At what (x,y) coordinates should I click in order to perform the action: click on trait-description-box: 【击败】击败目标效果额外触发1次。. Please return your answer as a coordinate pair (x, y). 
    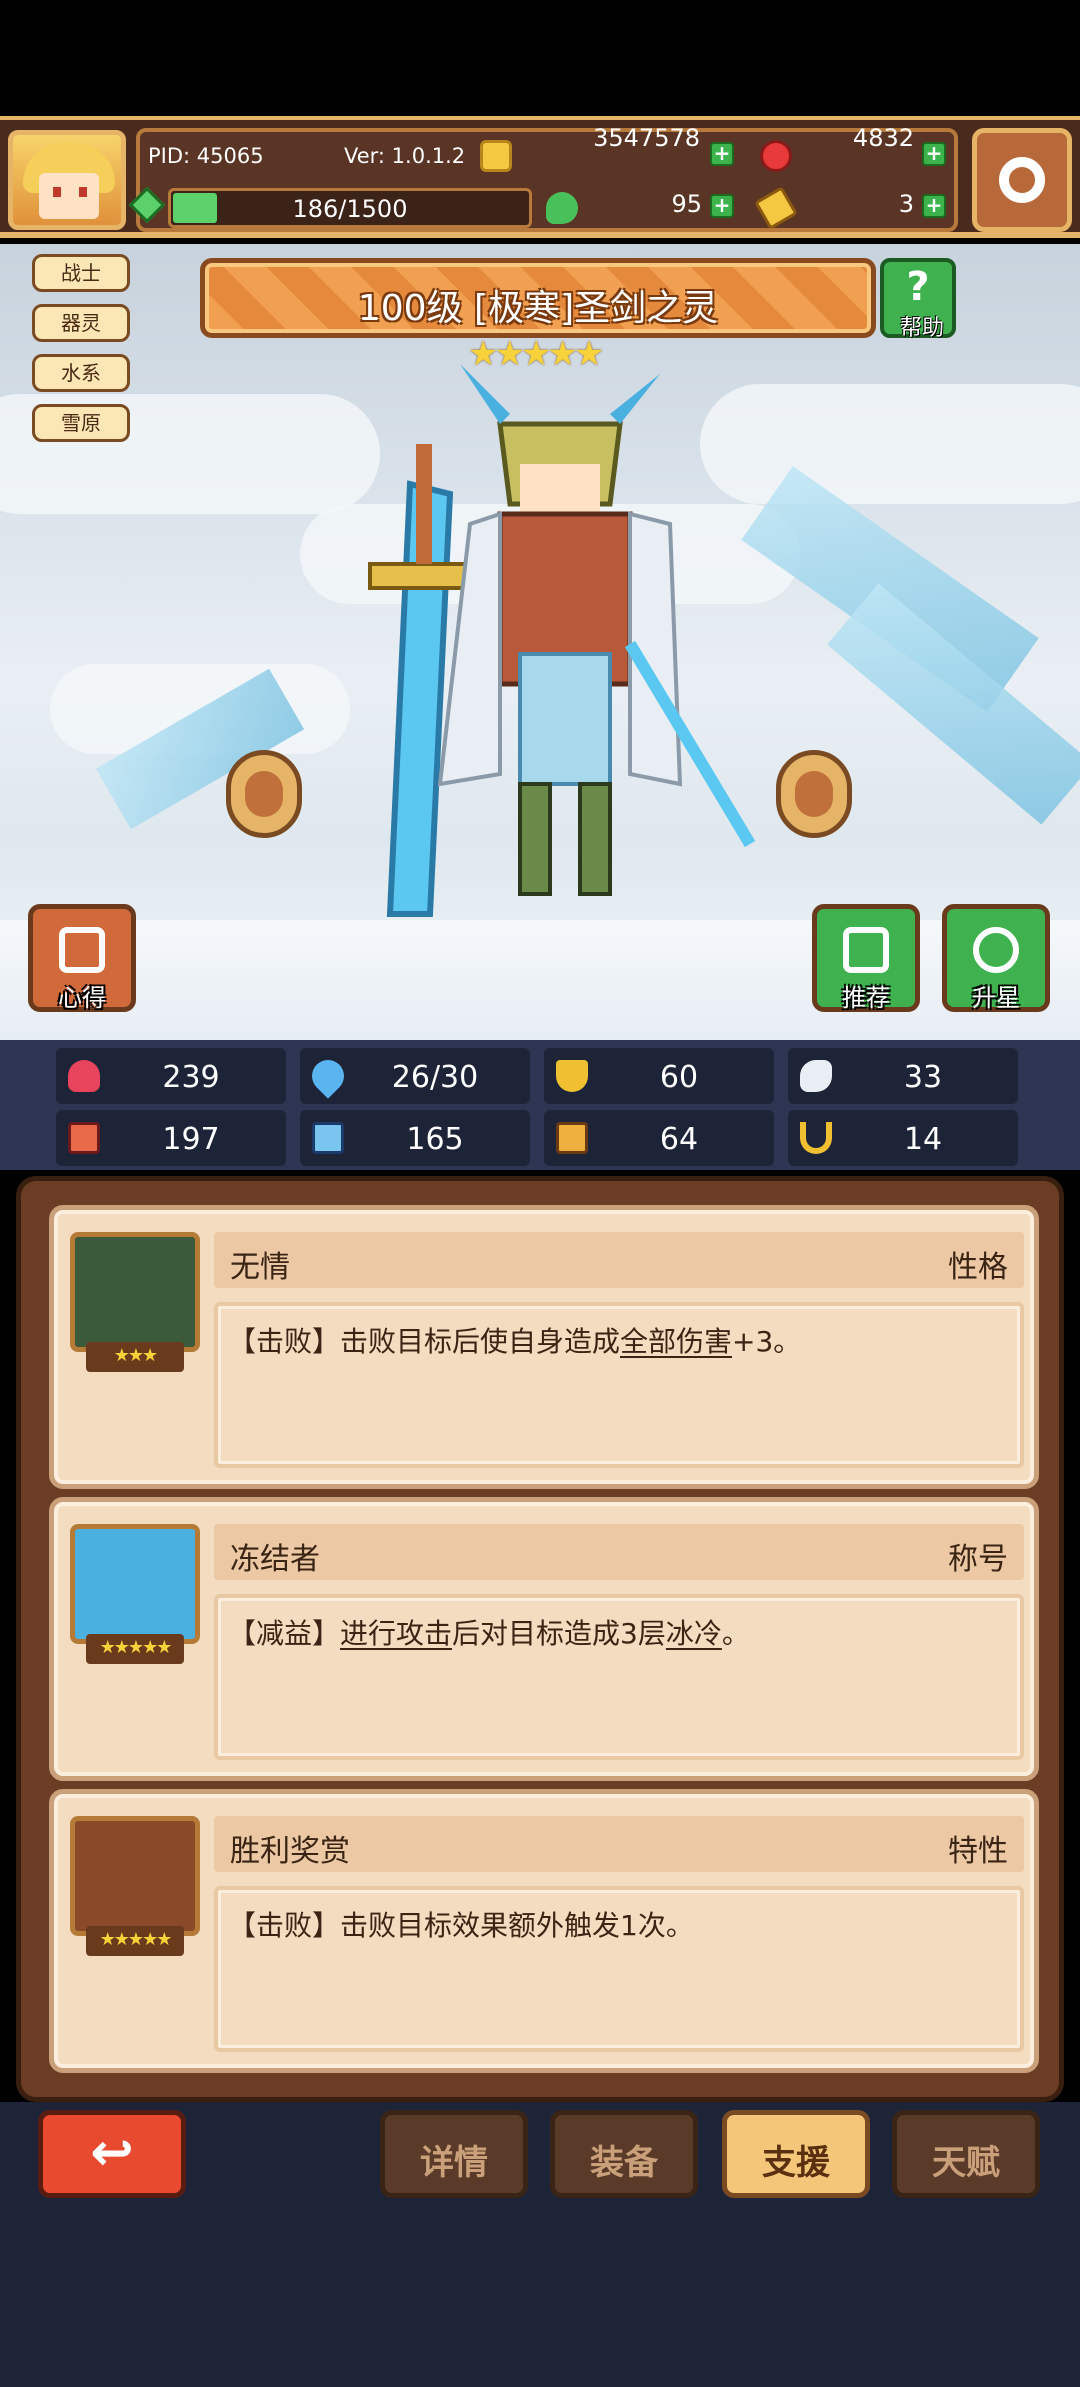
    Looking at the image, I should click on (619, 1969).